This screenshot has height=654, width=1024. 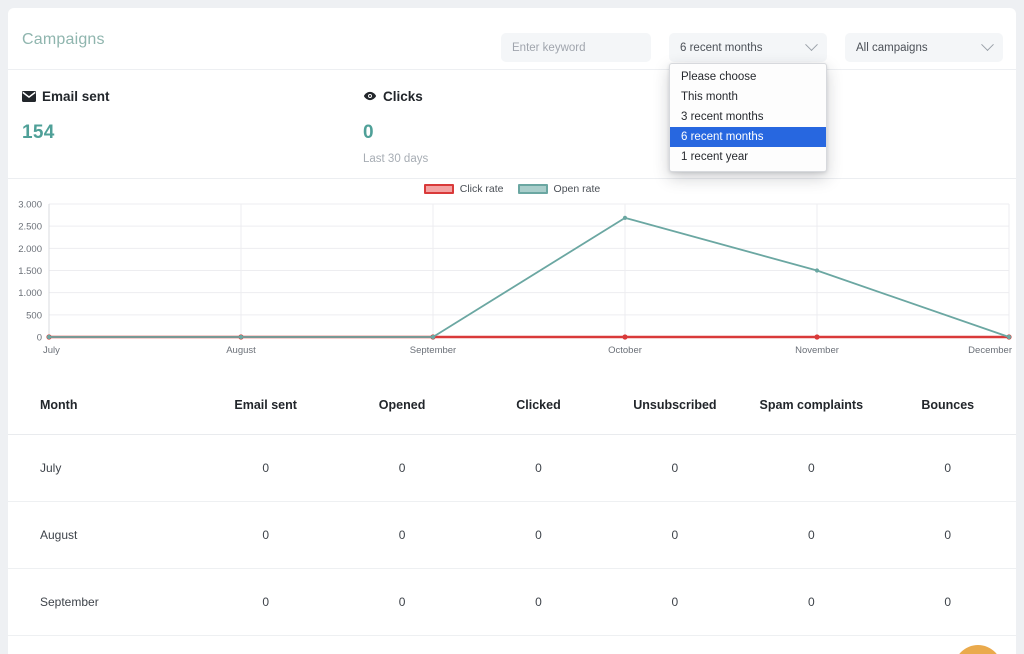 I want to click on table-row: July 0 0 0 0 0 0, so click(x=512, y=468).